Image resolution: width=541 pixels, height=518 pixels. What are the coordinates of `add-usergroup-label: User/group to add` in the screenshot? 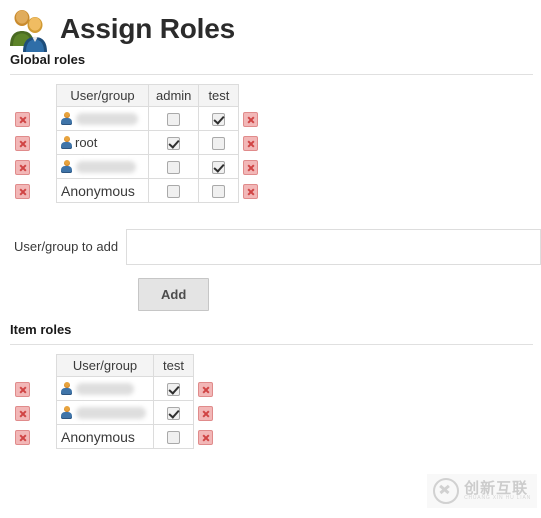 It's located at (66, 246).